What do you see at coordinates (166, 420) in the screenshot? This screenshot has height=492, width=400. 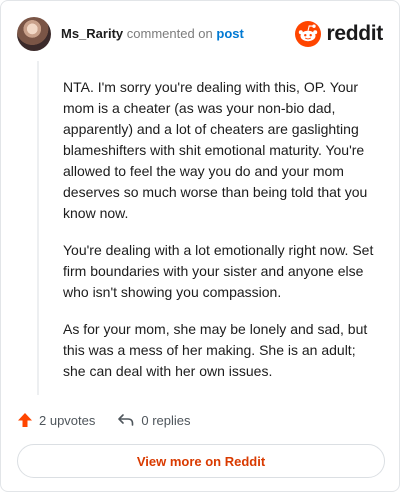 I see `reply-count: 0 replies` at bounding box center [166, 420].